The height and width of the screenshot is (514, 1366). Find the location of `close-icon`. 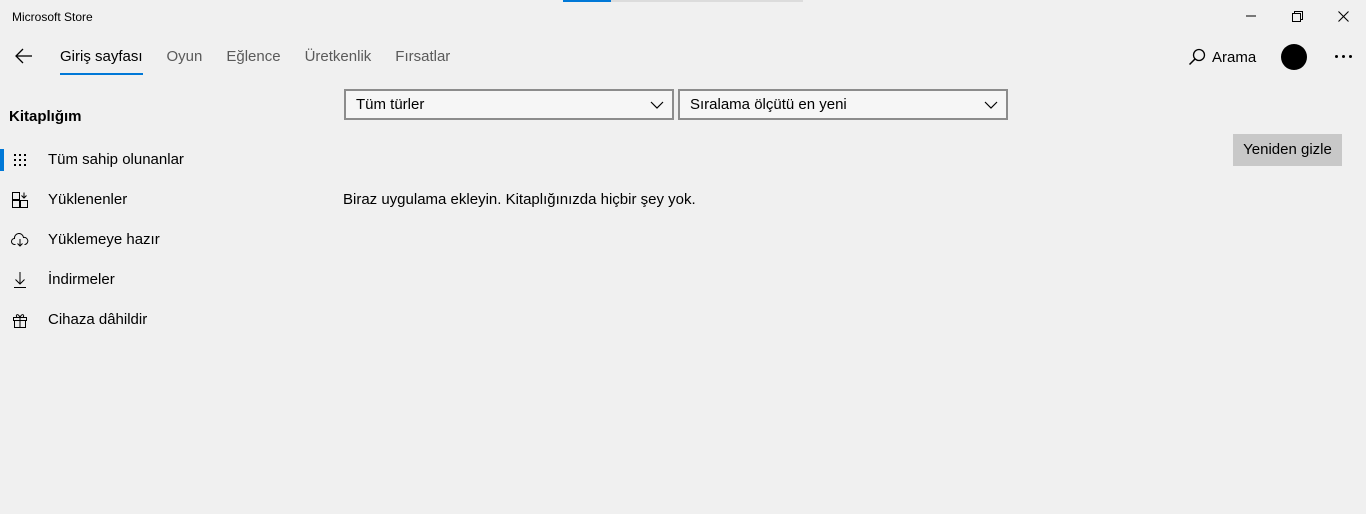

close-icon is located at coordinates (1343, 16).